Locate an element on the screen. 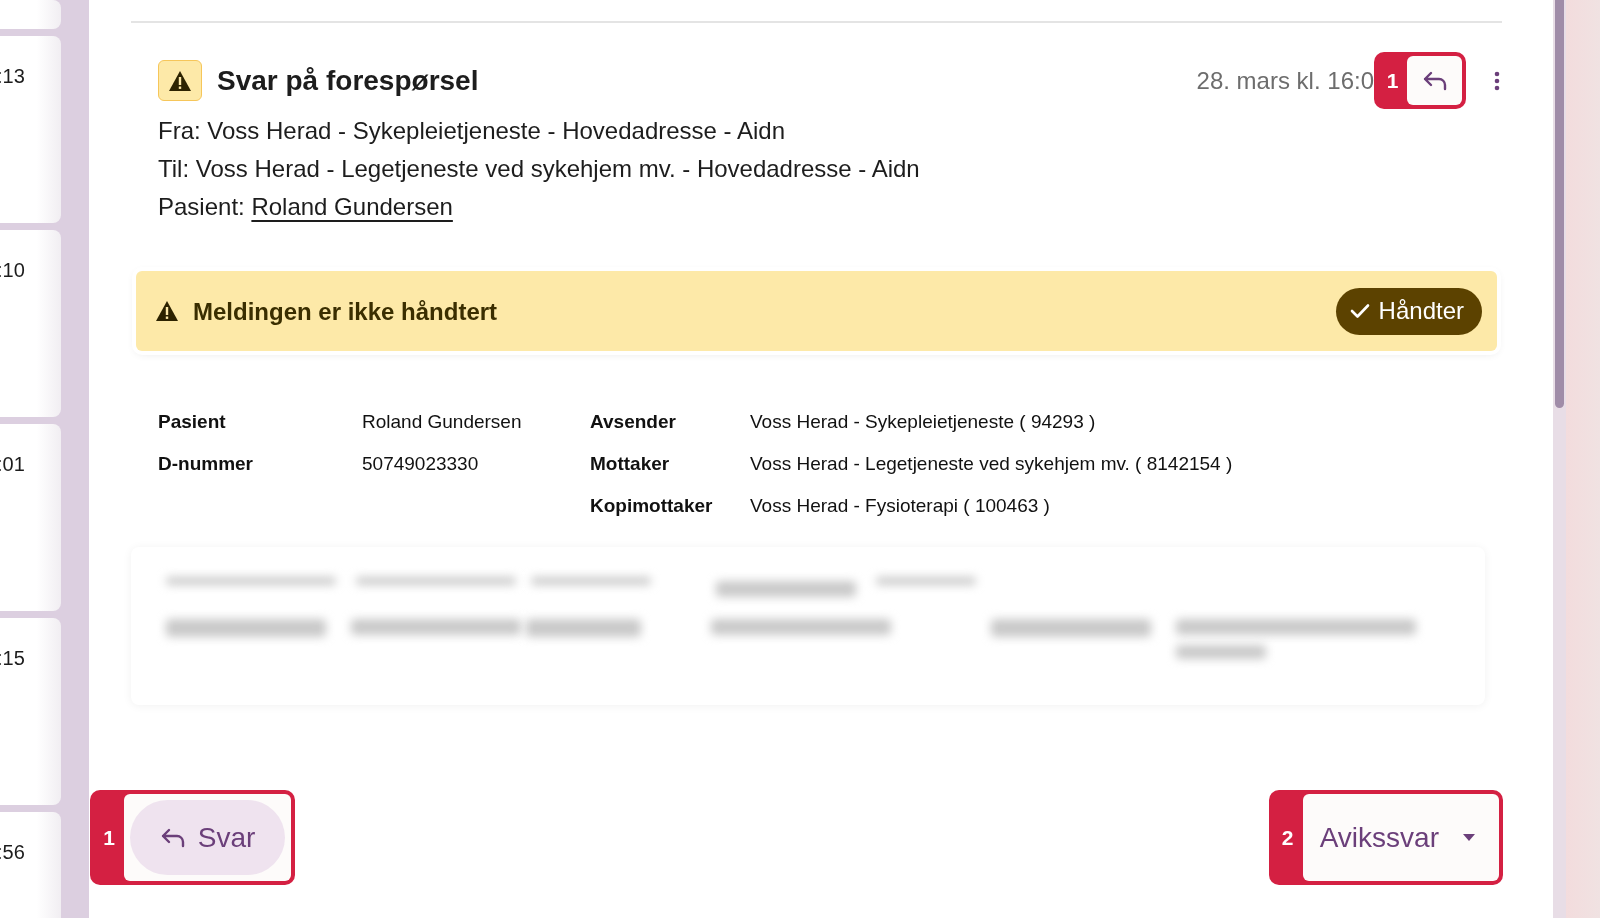 This screenshot has width=1600, height=918. deviation-dropdown: Avikssvar is located at coordinates (1400, 837).